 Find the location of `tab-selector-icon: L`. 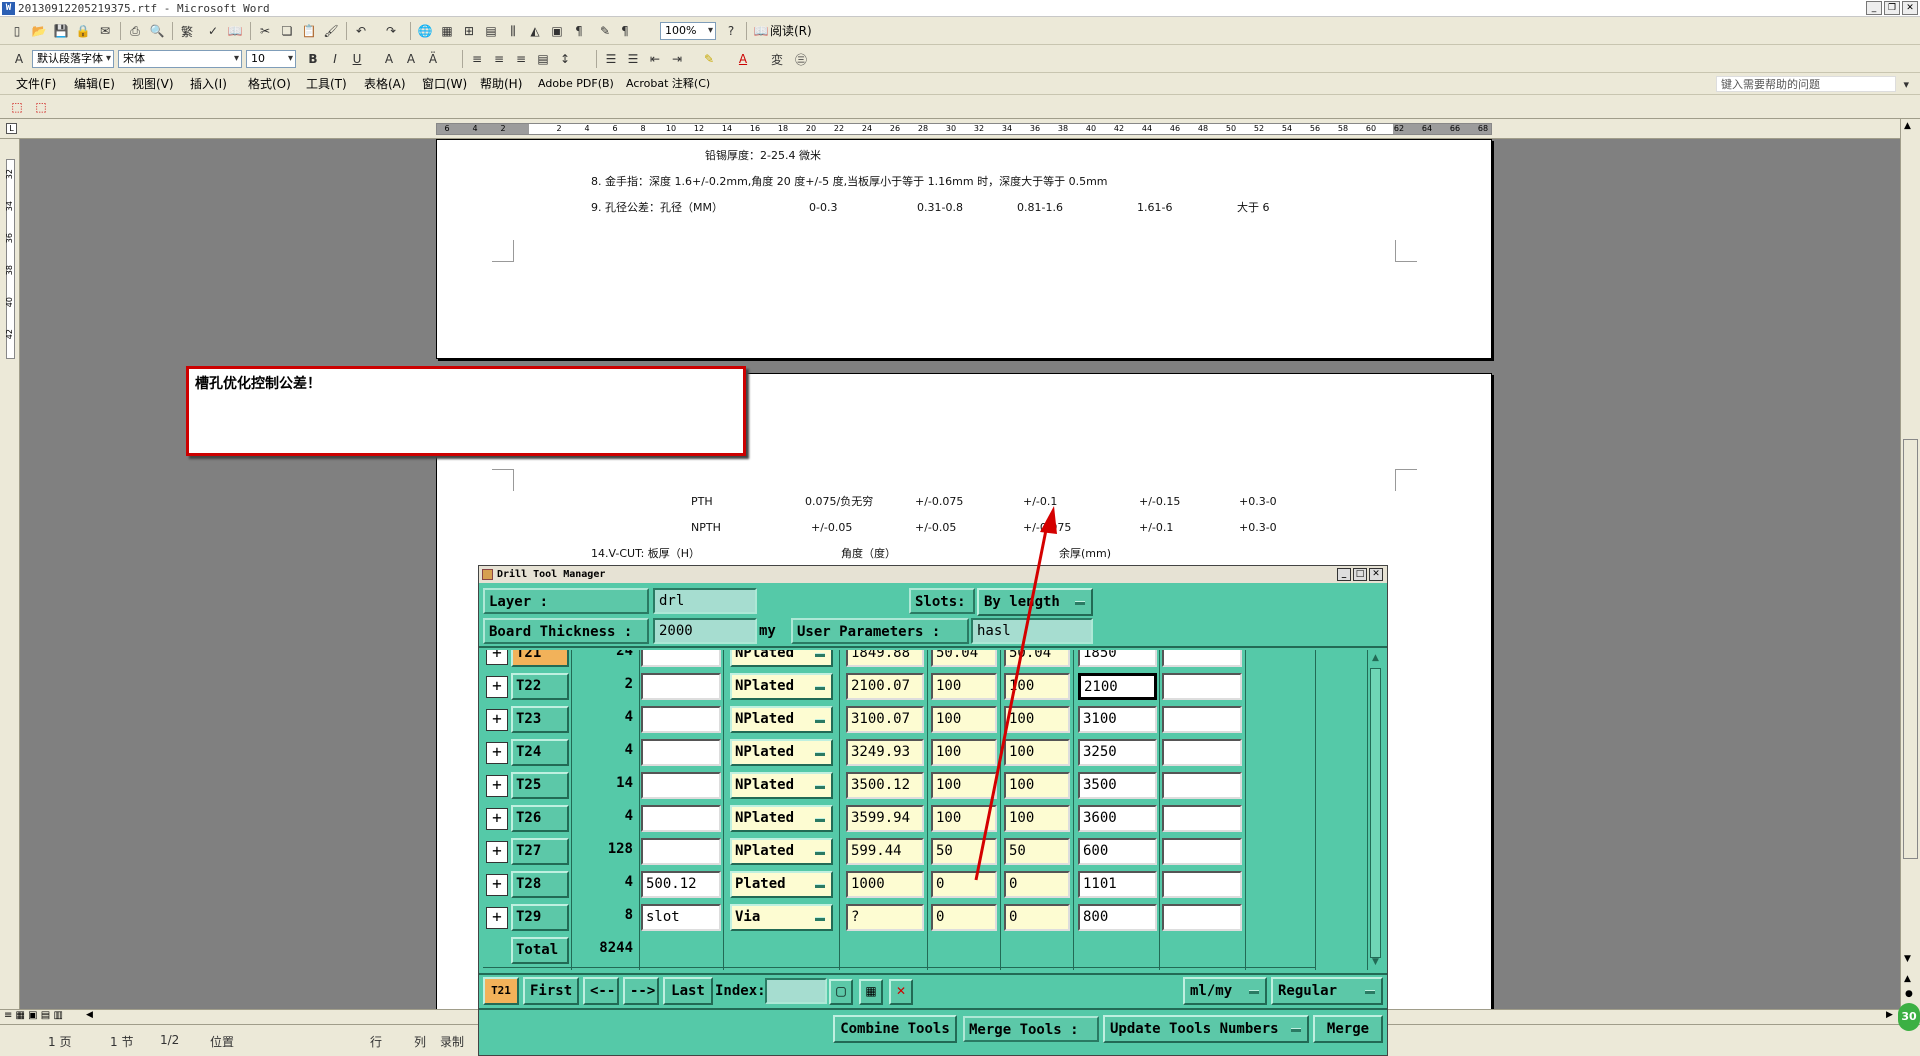

tab-selector-icon: L is located at coordinates (11, 128).